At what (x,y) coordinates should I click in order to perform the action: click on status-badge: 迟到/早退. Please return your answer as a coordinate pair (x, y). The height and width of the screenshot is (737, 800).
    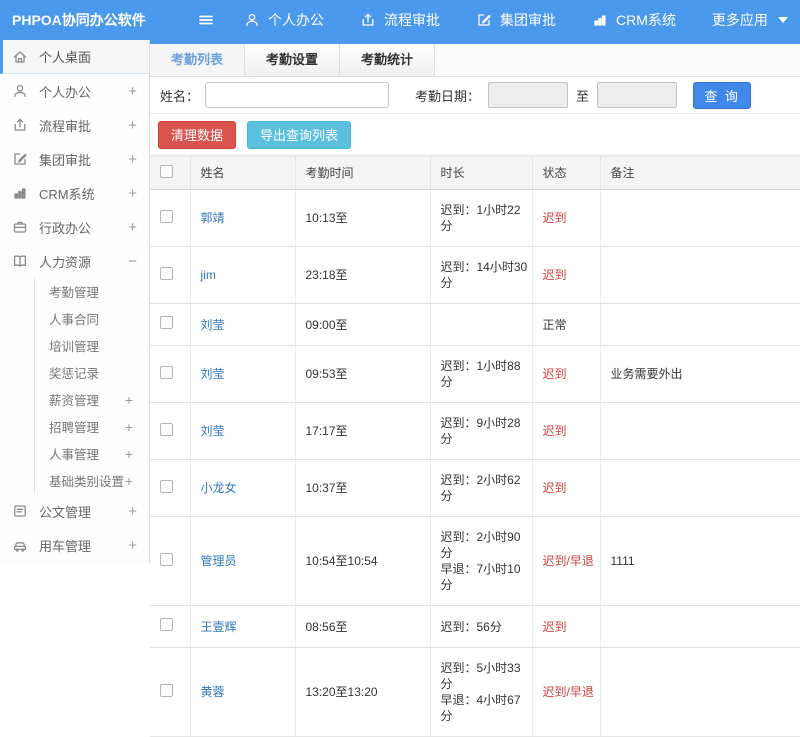
    Looking at the image, I should click on (568, 561).